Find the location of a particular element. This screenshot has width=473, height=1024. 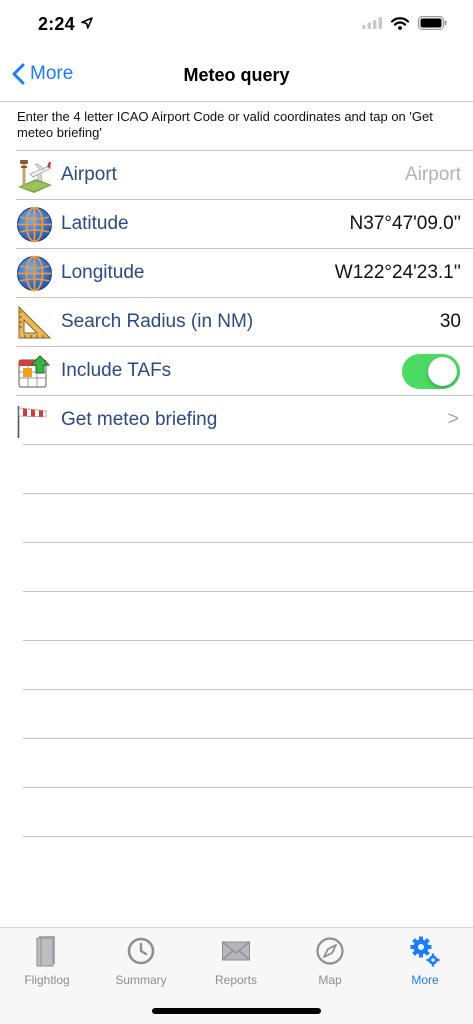

home-indicator is located at coordinates (236, 1011).